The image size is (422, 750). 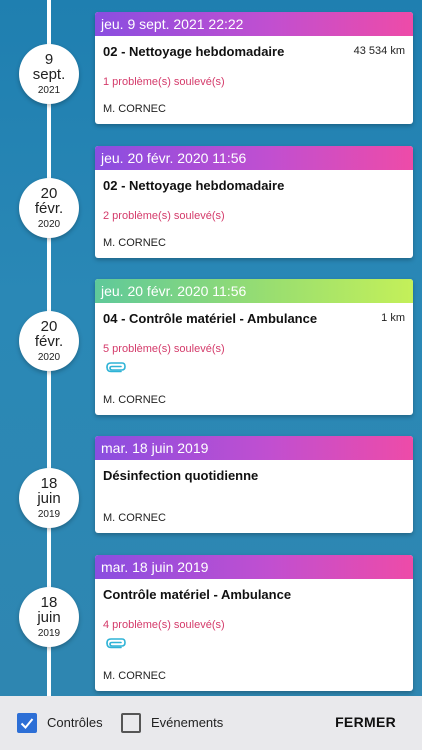 I want to click on date-badge: 9 sept. 2021, so click(x=49, y=74).